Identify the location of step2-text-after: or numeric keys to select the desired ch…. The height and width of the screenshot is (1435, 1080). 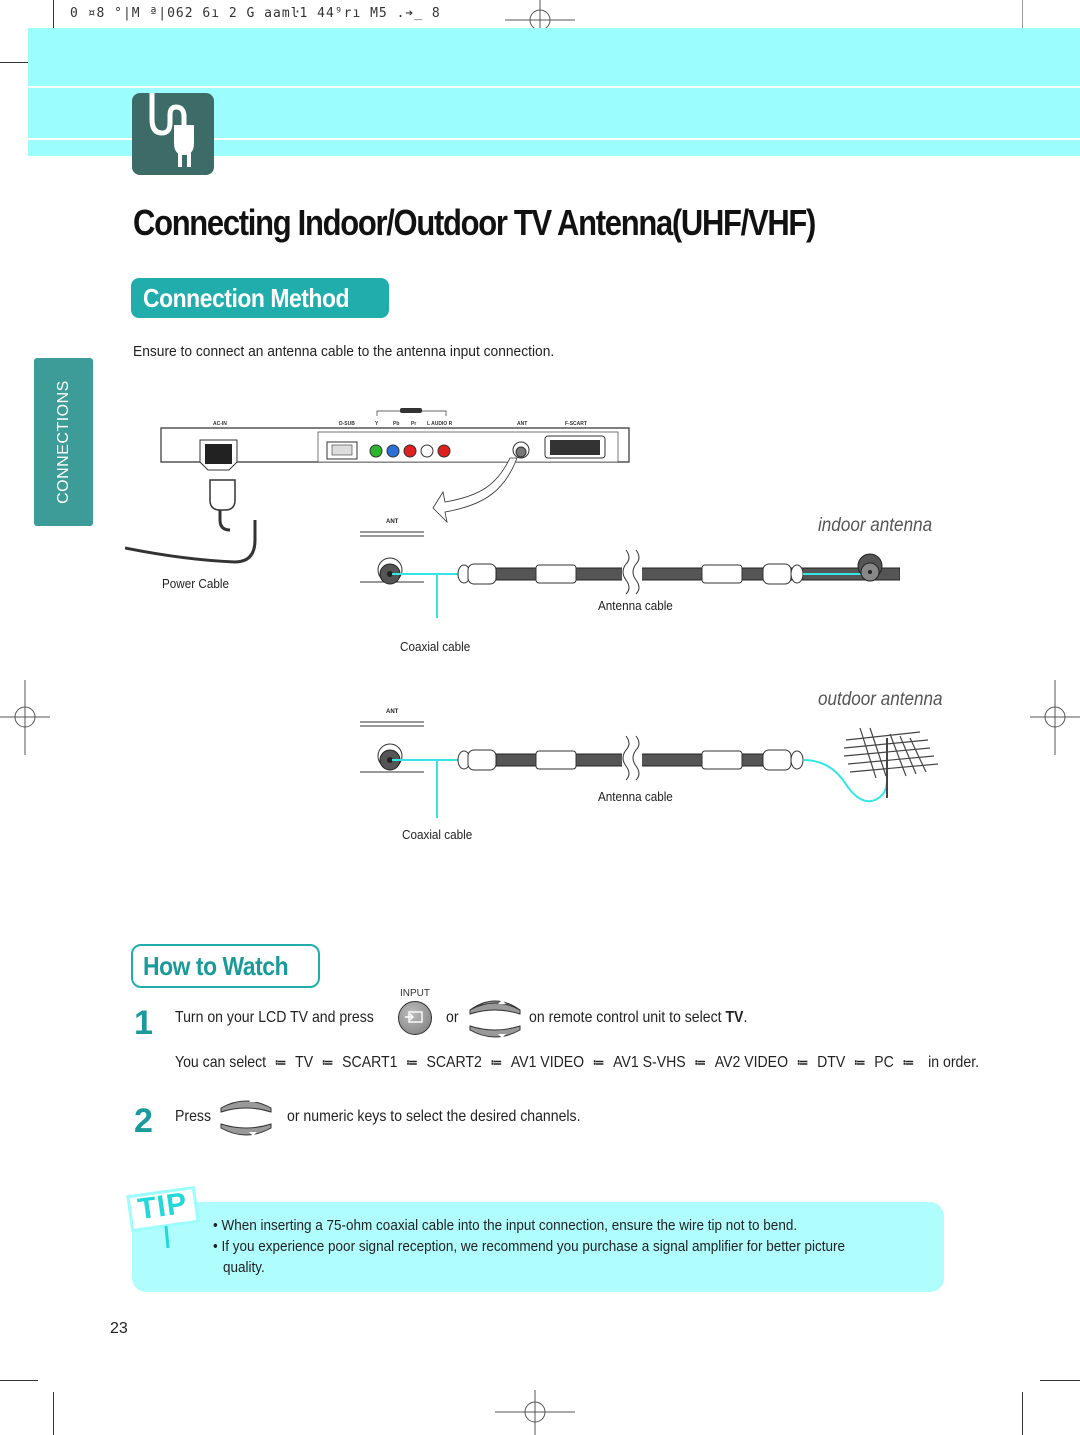
(434, 1116).